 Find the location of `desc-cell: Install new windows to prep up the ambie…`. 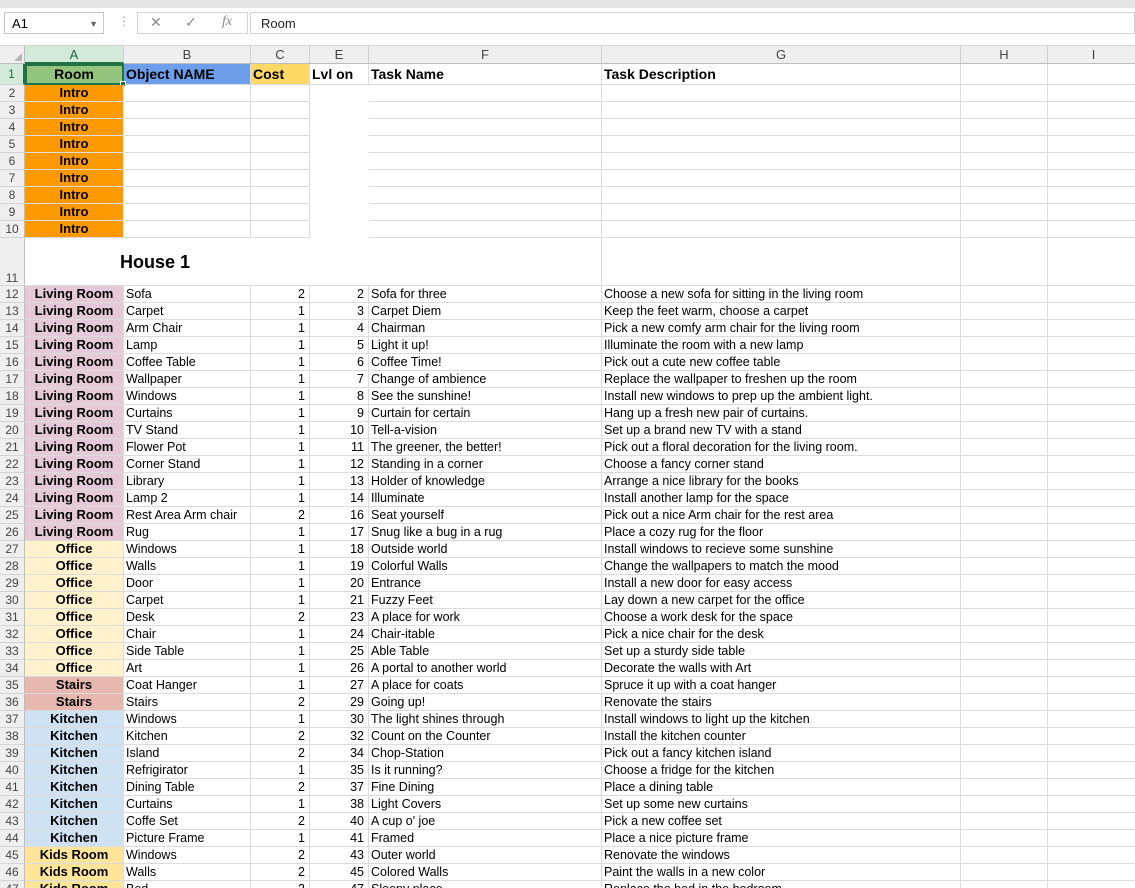

desc-cell: Install new windows to prep up the ambie… is located at coordinates (781, 396).